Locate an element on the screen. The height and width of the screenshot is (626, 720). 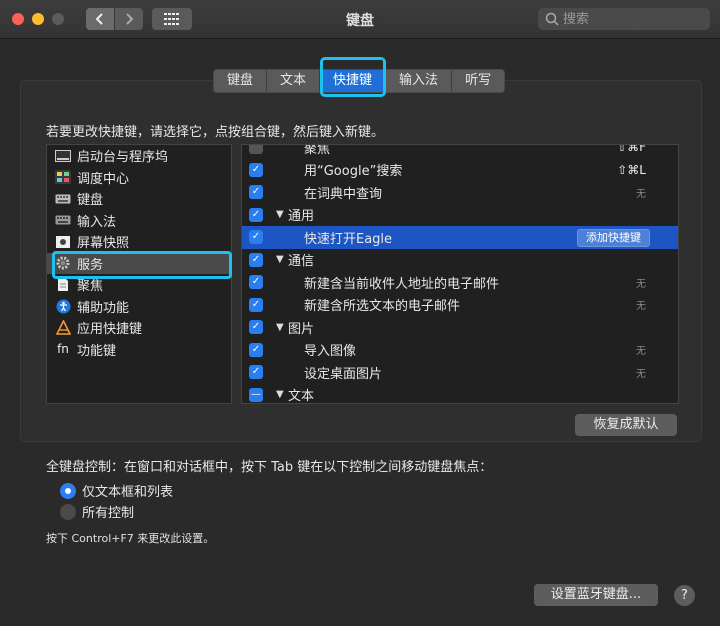
sidebar-item-launchpad-dock: 启动台与程序坞 is located at coordinates (139, 156).